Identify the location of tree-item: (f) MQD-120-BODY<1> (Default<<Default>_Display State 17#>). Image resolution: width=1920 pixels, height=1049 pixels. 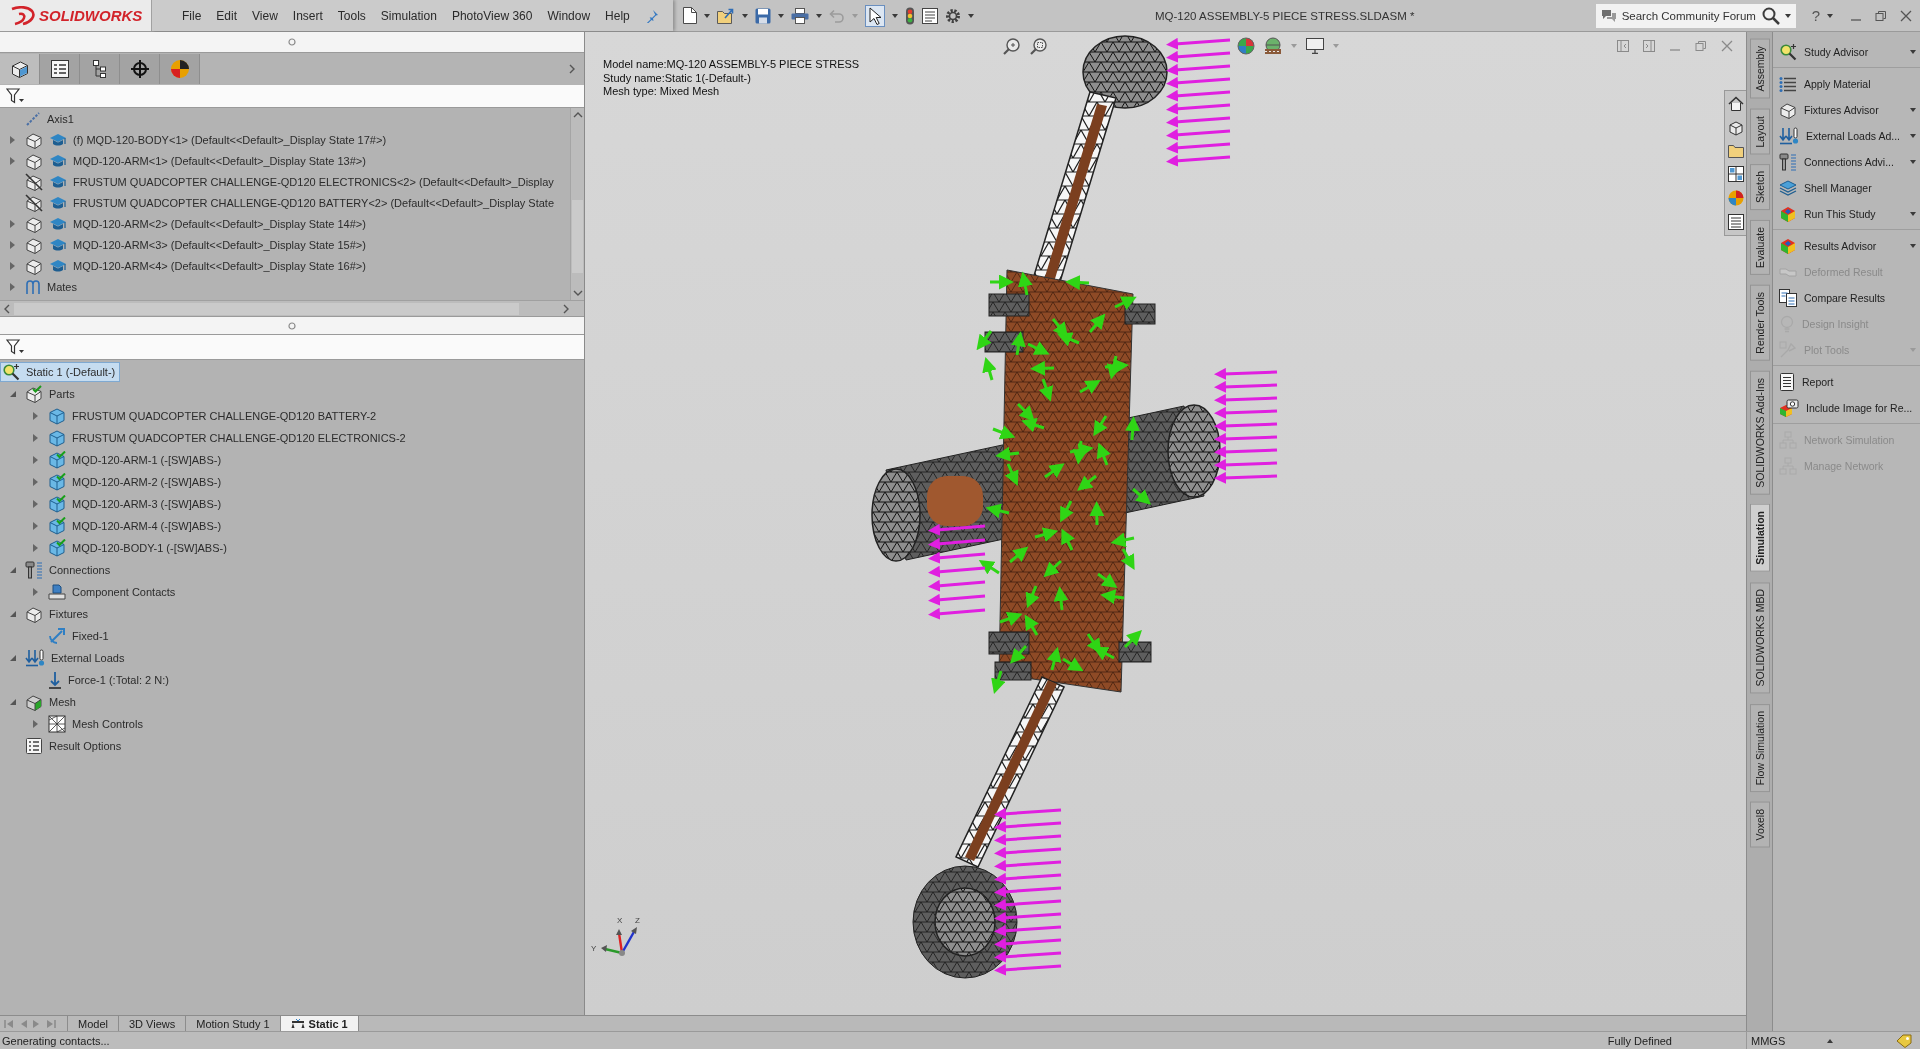
(206, 139).